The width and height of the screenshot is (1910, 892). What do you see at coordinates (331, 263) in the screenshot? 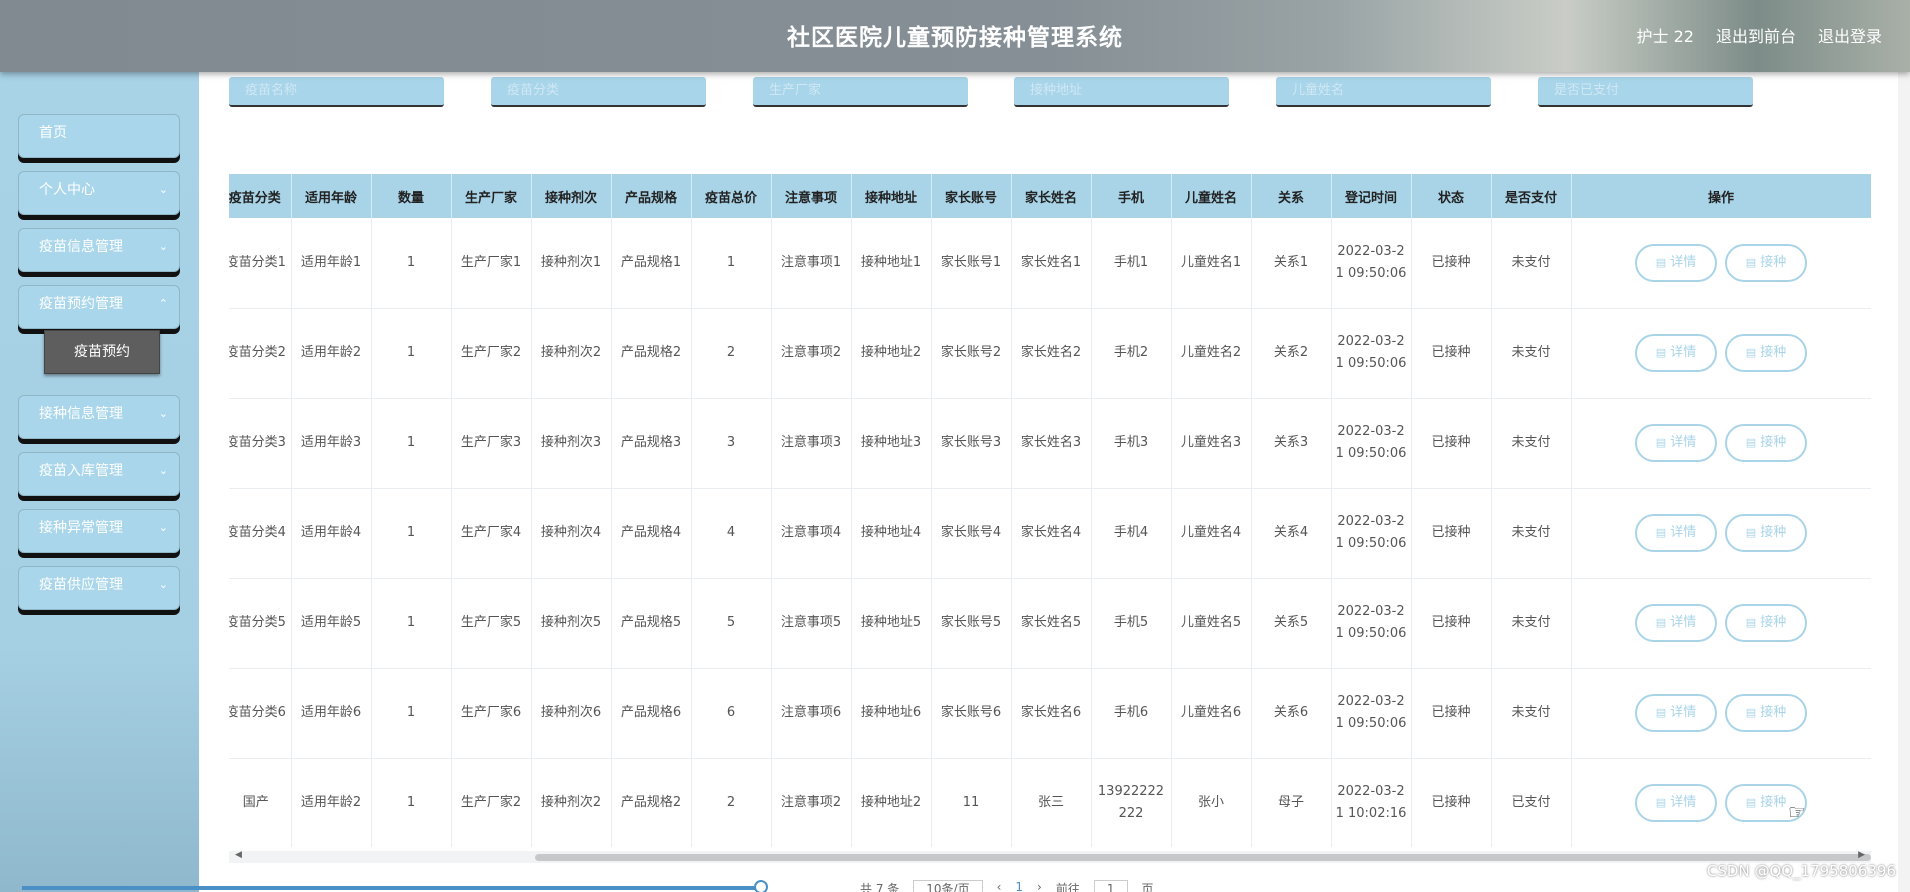
I see `table-cell: 适用年龄1` at bounding box center [331, 263].